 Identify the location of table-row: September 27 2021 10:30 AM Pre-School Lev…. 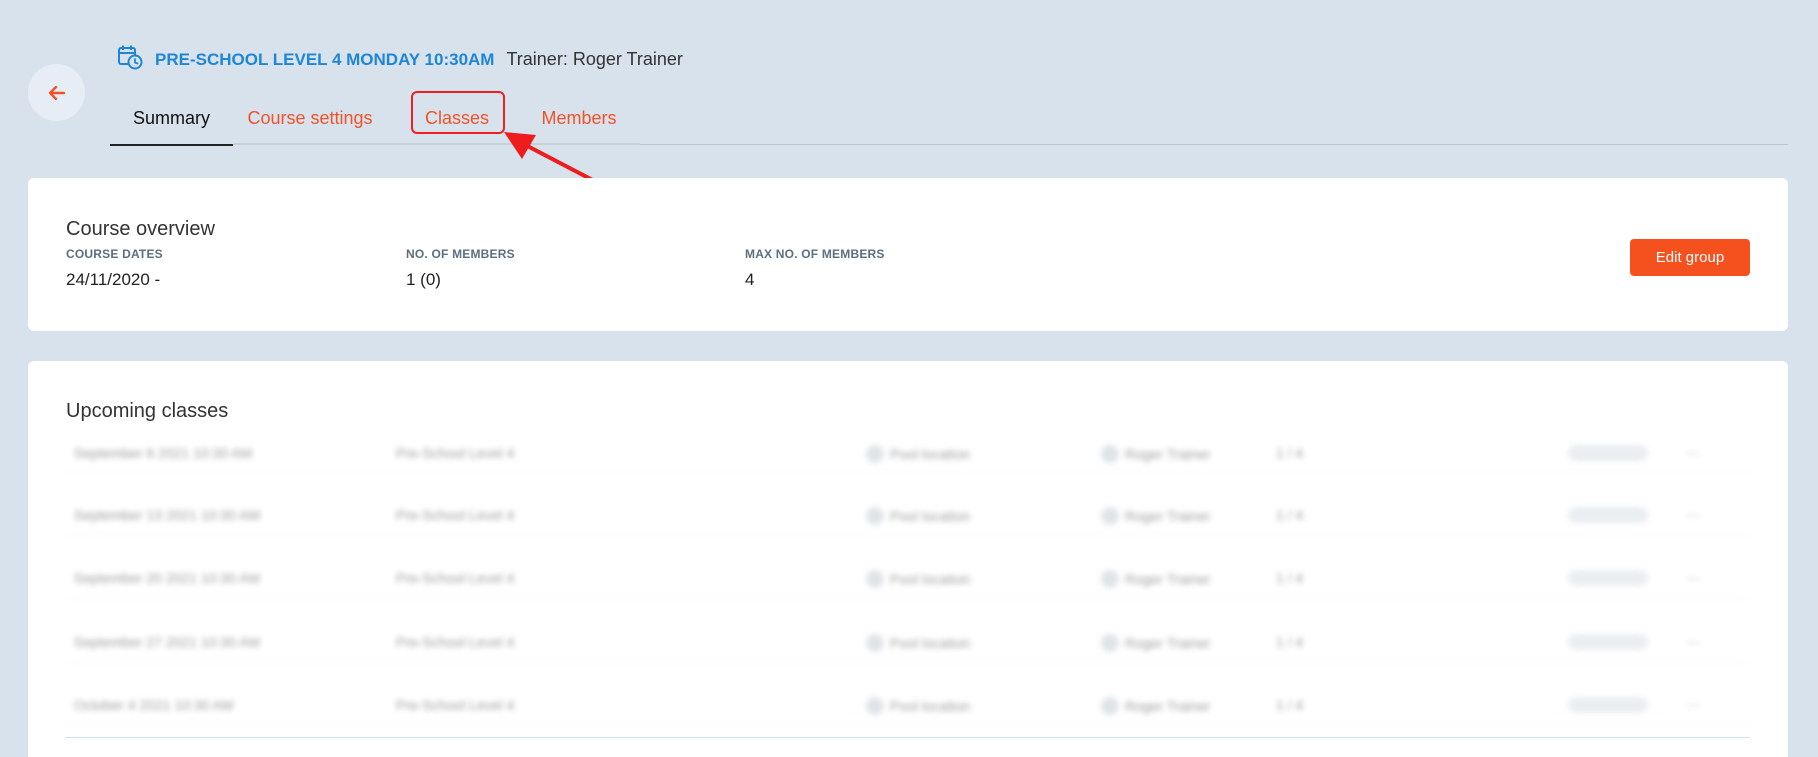
(908, 642).